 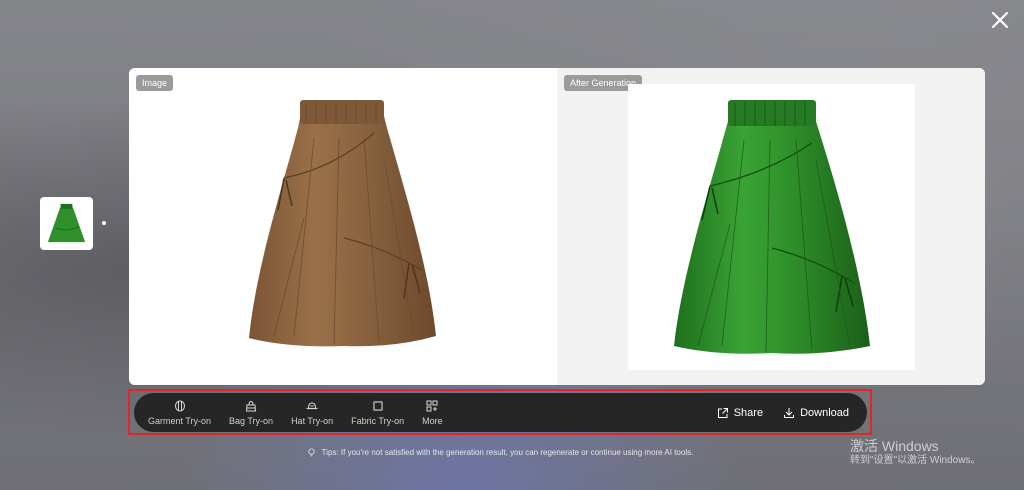 I want to click on download-icon, so click(x=789, y=412).